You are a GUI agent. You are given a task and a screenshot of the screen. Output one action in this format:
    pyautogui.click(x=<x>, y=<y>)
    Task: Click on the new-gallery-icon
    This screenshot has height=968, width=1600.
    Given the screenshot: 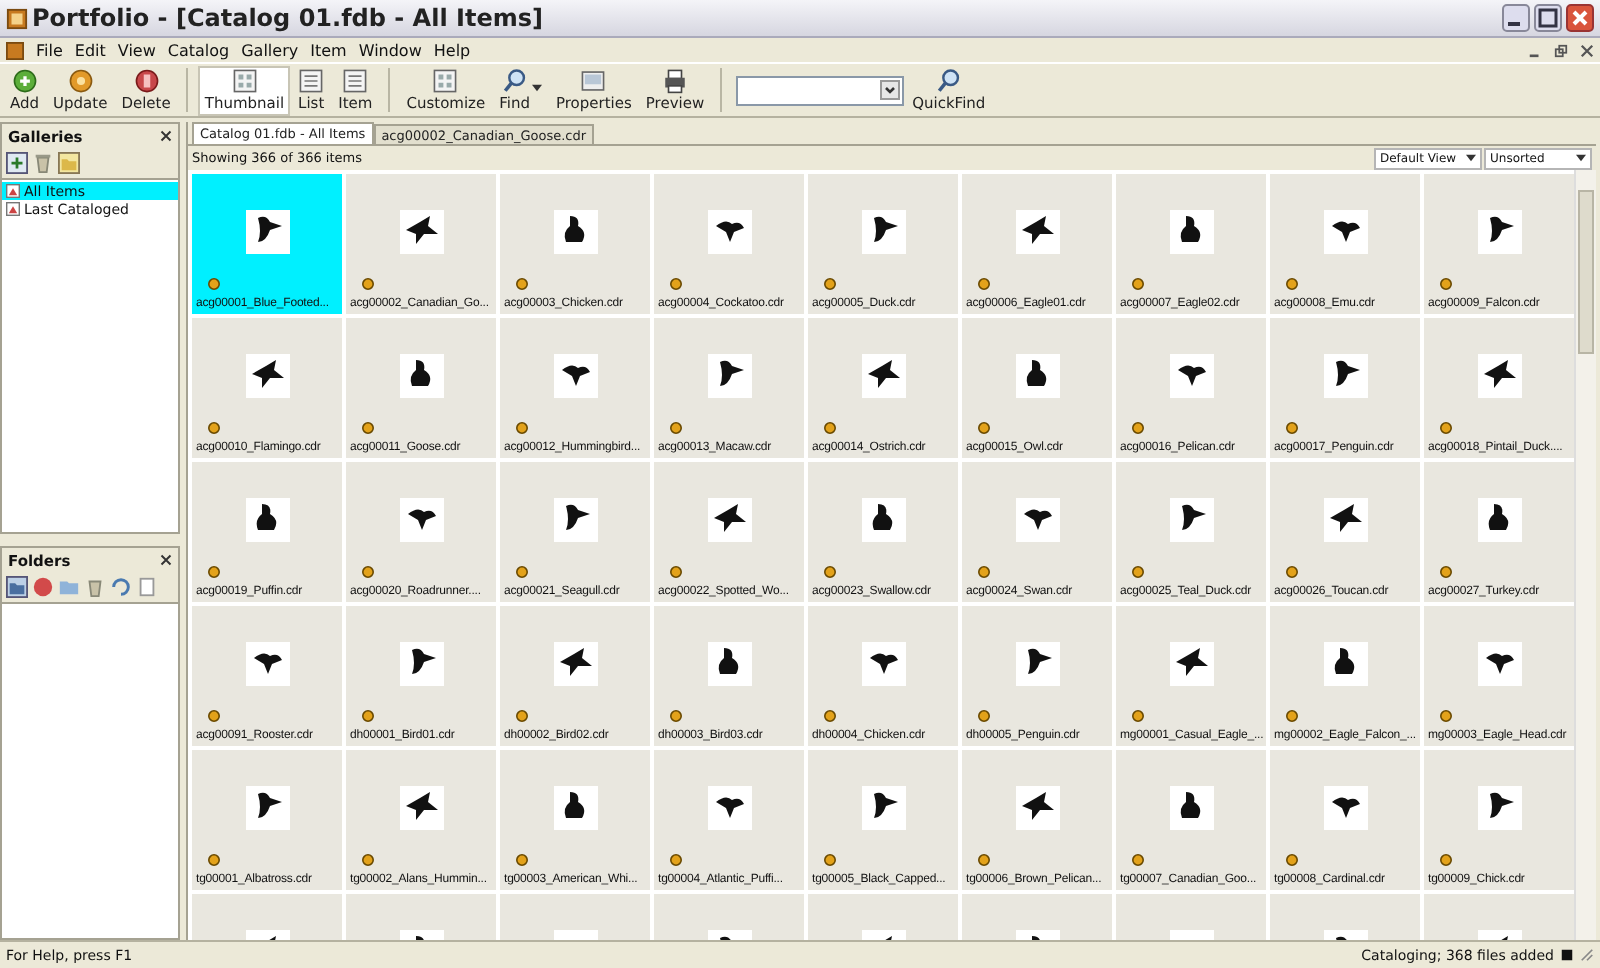 What is the action you would take?
    pyautogui.click(x=17, y=163)
    